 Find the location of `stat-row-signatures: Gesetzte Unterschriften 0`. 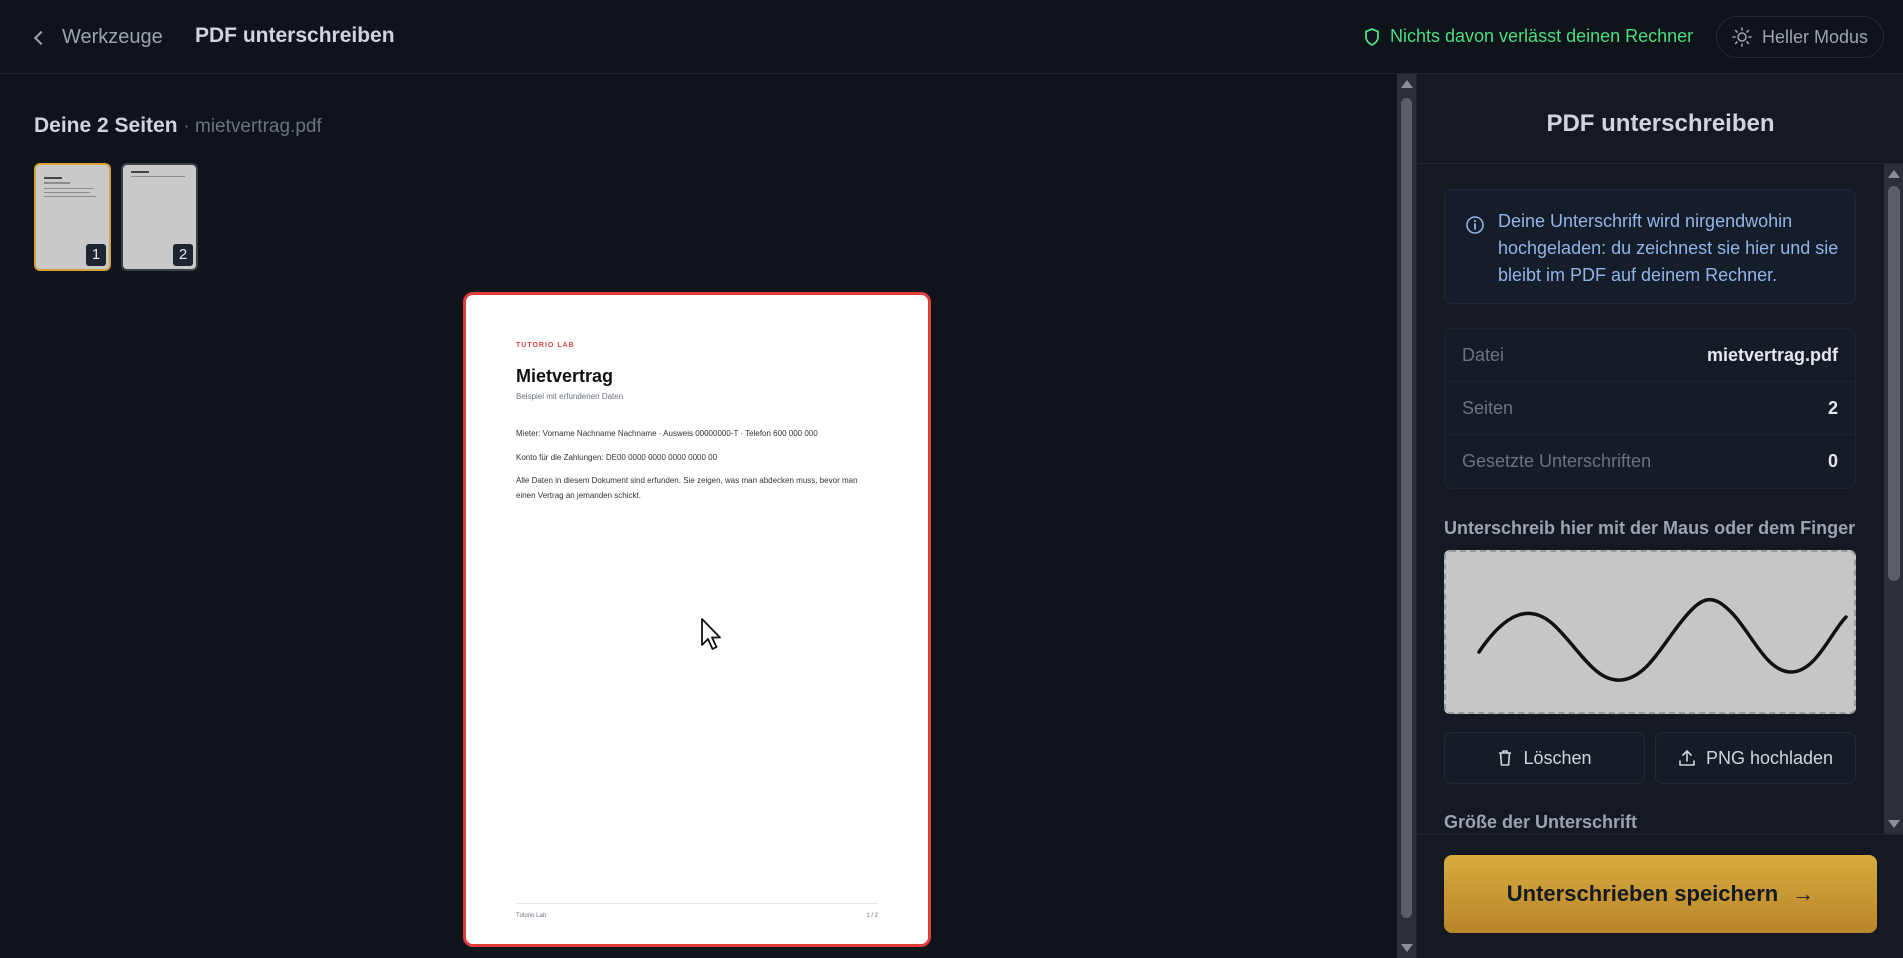

stat-row-signatures: Gesetzte Unterschriften 0 is located at coordinates (1650, 461).